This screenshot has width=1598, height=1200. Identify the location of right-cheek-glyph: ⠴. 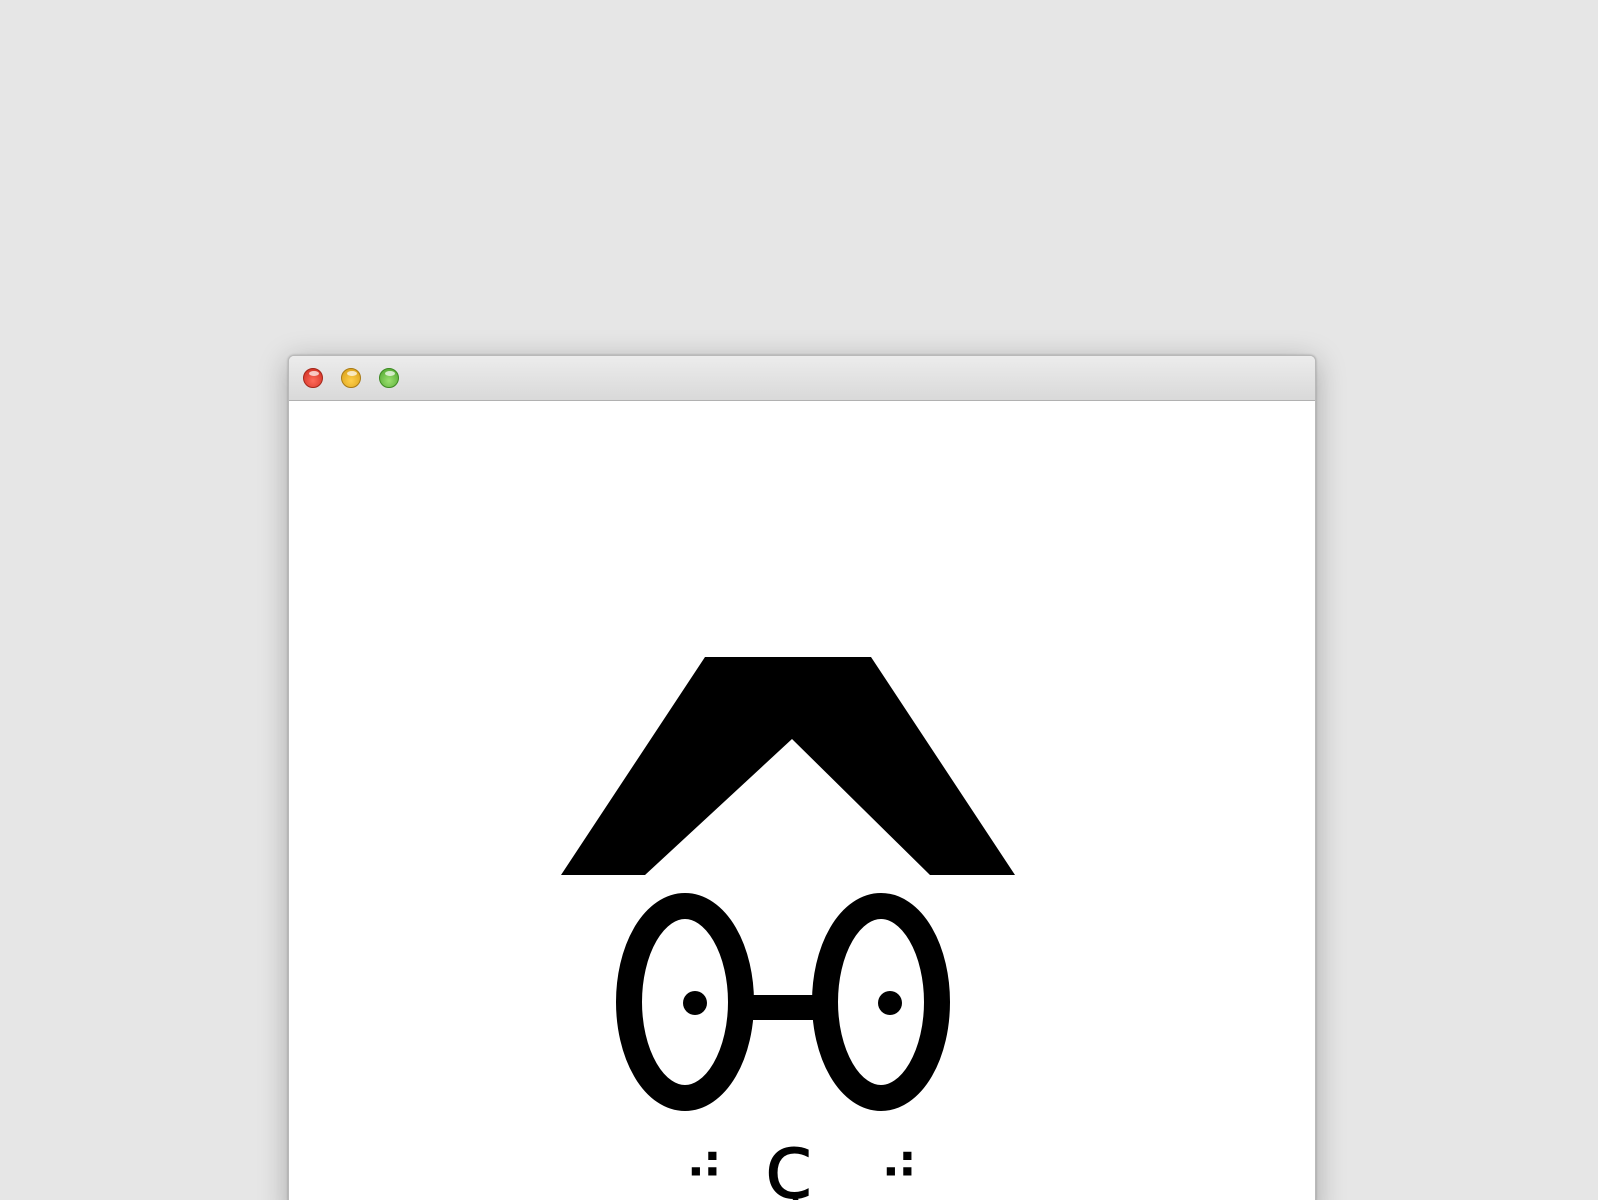
(899, 1161).